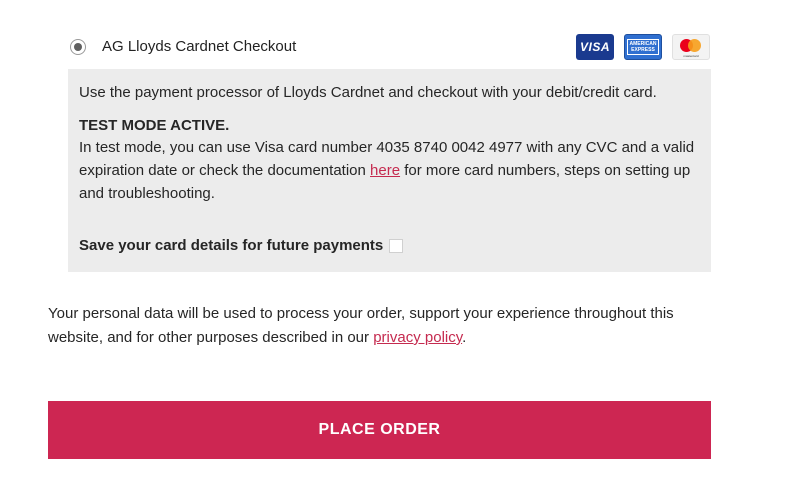 The width and height of the screenshot is (791, 477). Describe the element at coordinates (154, 125) in the screenshot. I see `test-mode-heading: TEST MODE ACTIVE.` at that location.